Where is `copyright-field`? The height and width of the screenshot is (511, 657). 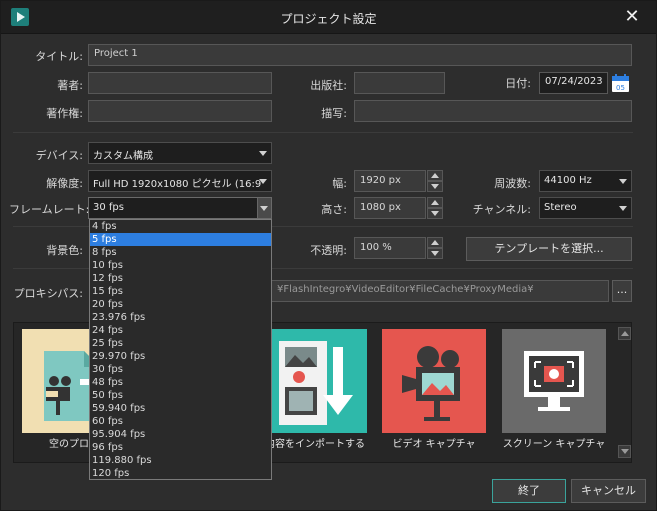 copyright-field is located at coordinates (180, 111).